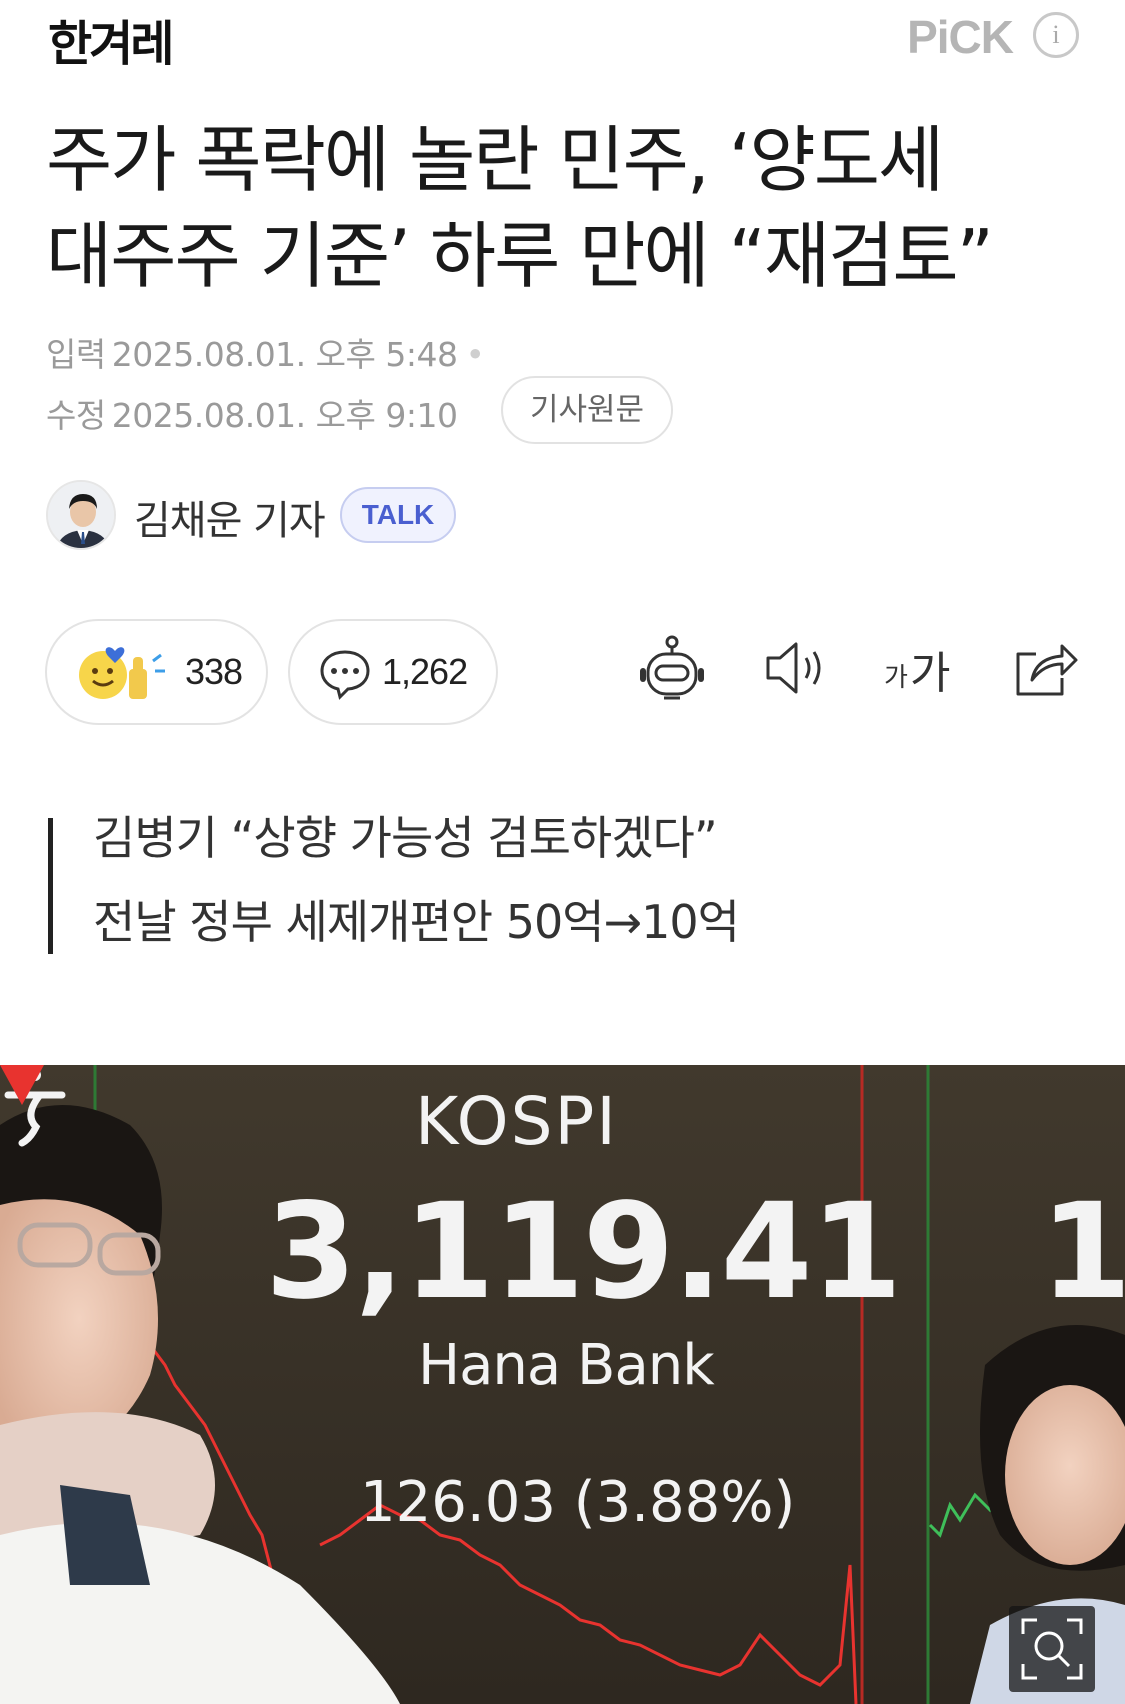 Image resolution: width=1125 pixels, height=1704 pixels. I want to click on summary-bot-button, so click(672, 668).